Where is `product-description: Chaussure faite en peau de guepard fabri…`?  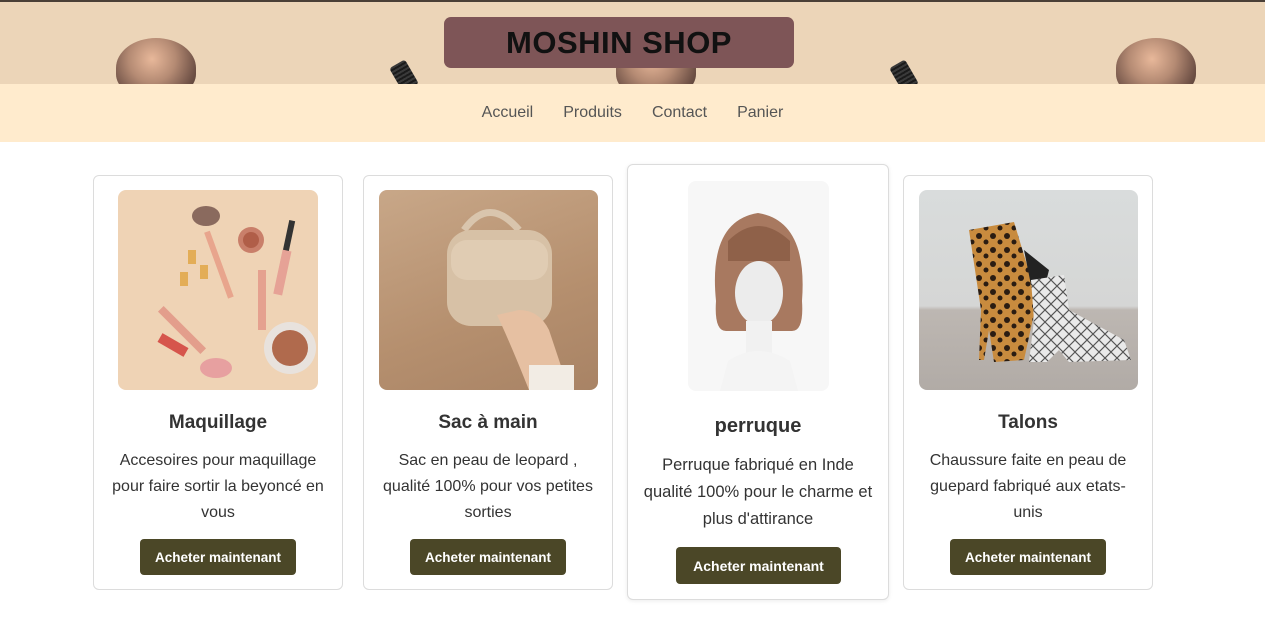
product-description: Chaussure faite en peau de guepard fabri… is located at coordinates (1028, 486).